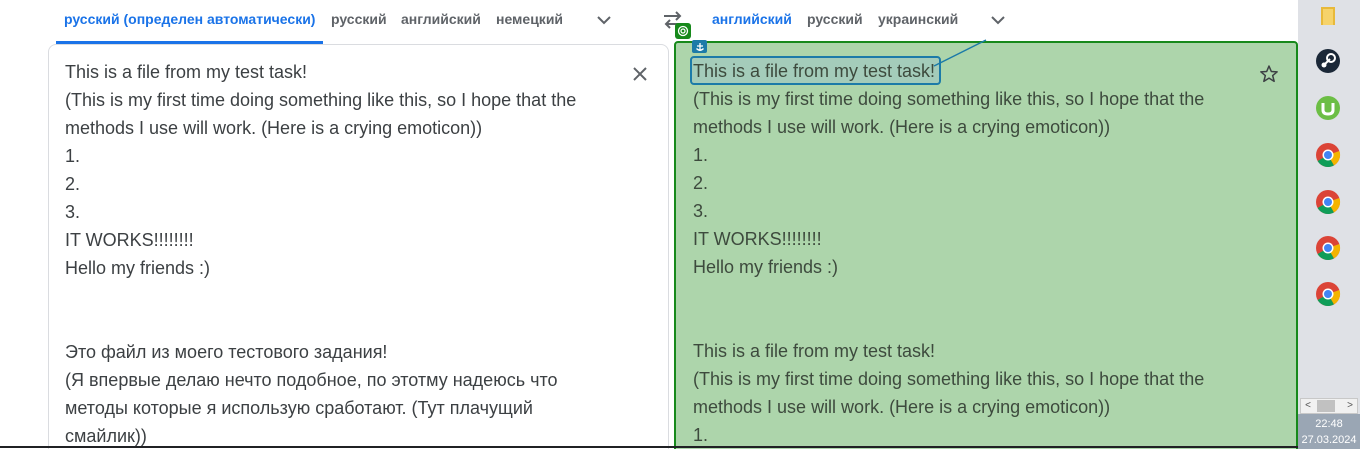 This screenshot has width=1360, height=449. I want to click on highlight-connector-line, so click(960, 53).